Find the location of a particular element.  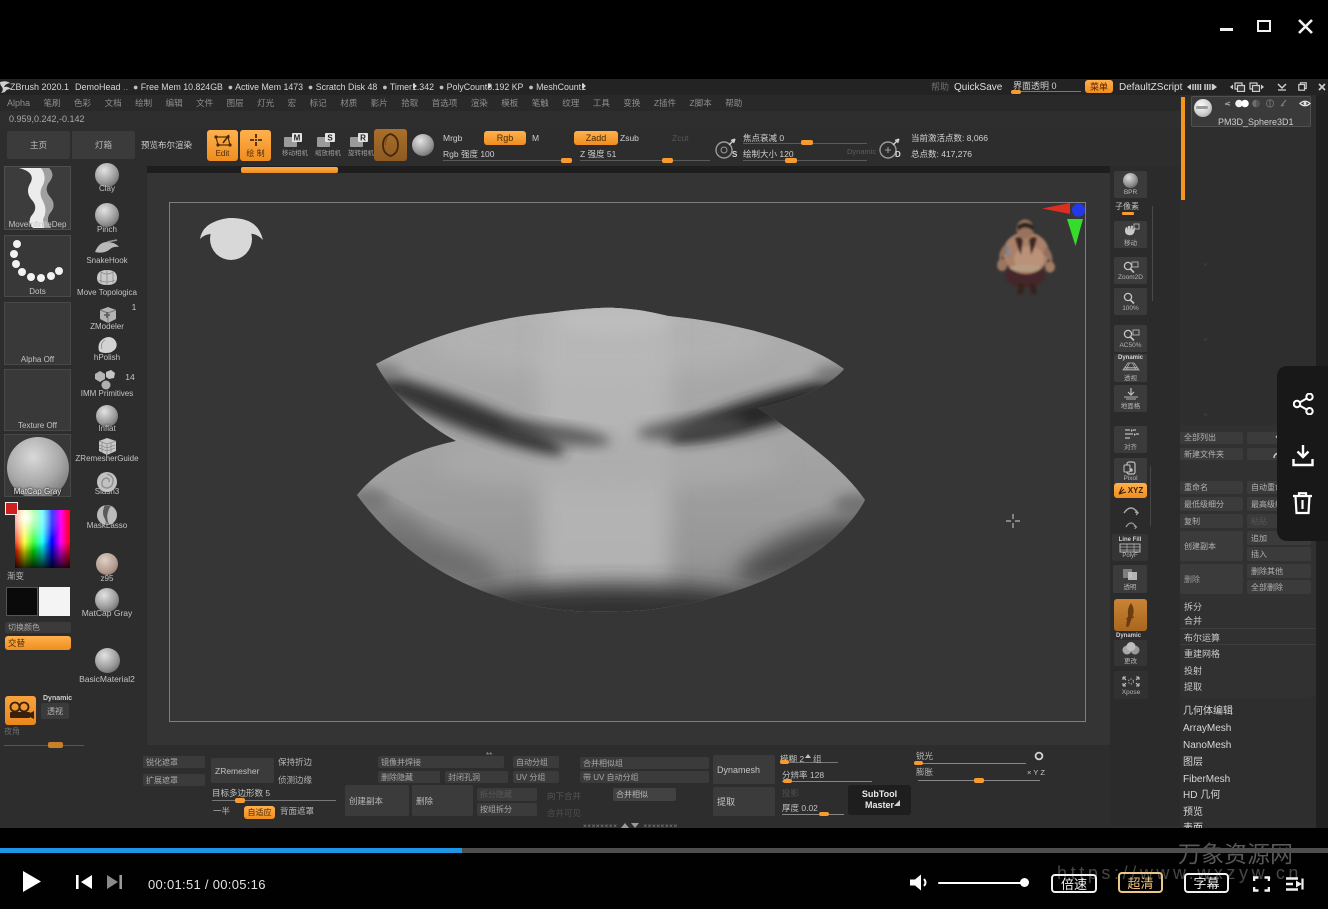

svg-text: D is located at coordinates (898, 154).